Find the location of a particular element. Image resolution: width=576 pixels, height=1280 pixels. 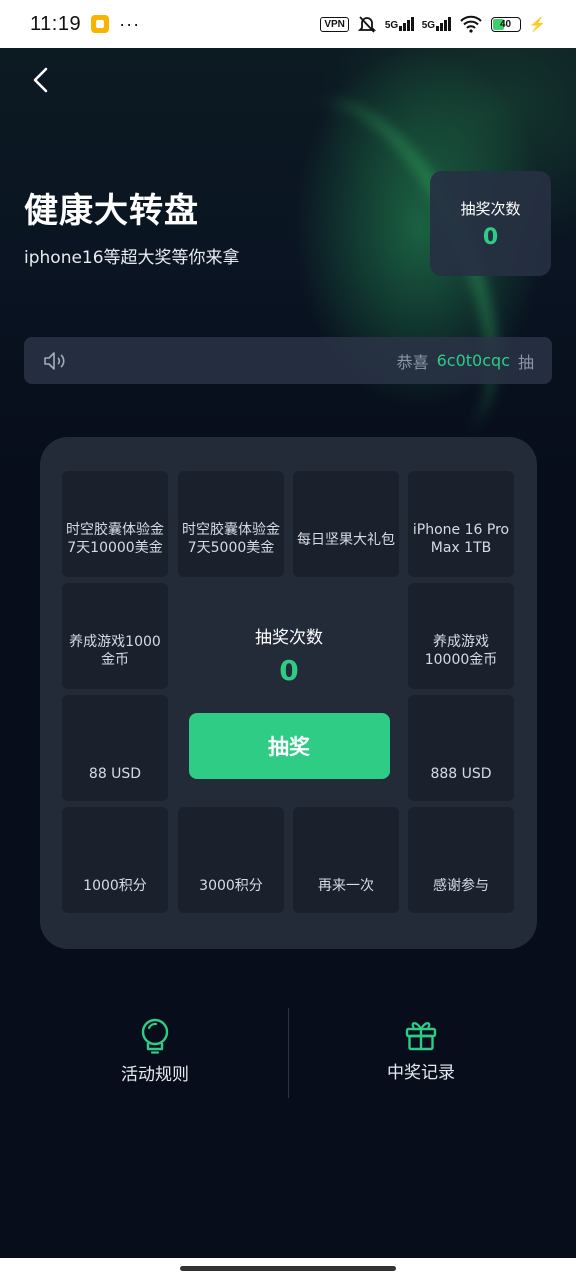

page-title: 健康大转盘 is located at coordinates (111, 211).